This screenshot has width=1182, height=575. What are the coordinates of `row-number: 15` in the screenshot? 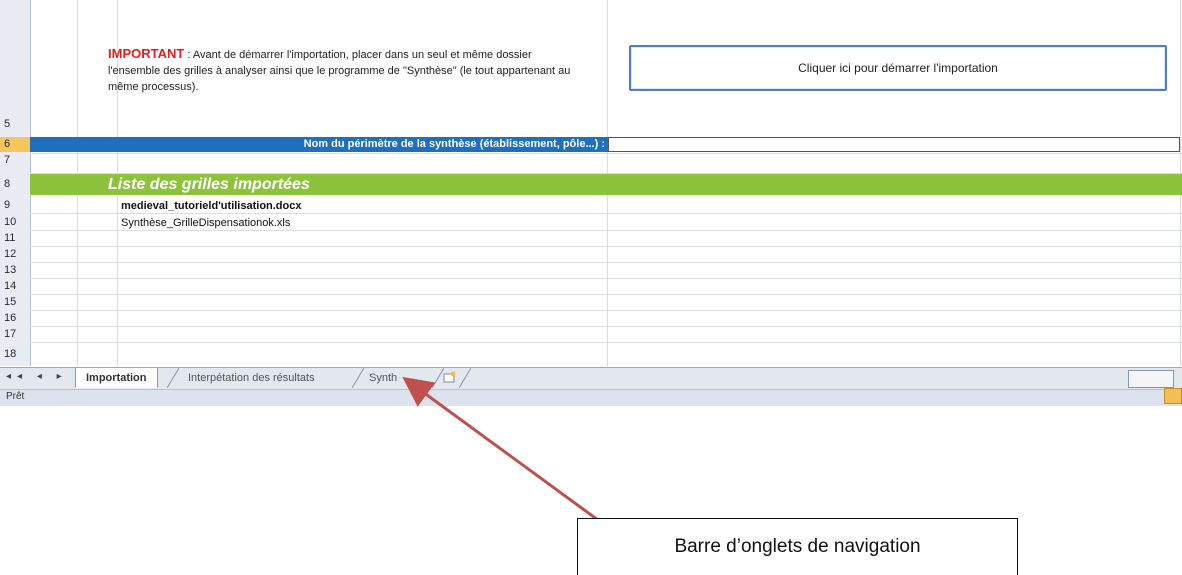 It's located at (15, 302).